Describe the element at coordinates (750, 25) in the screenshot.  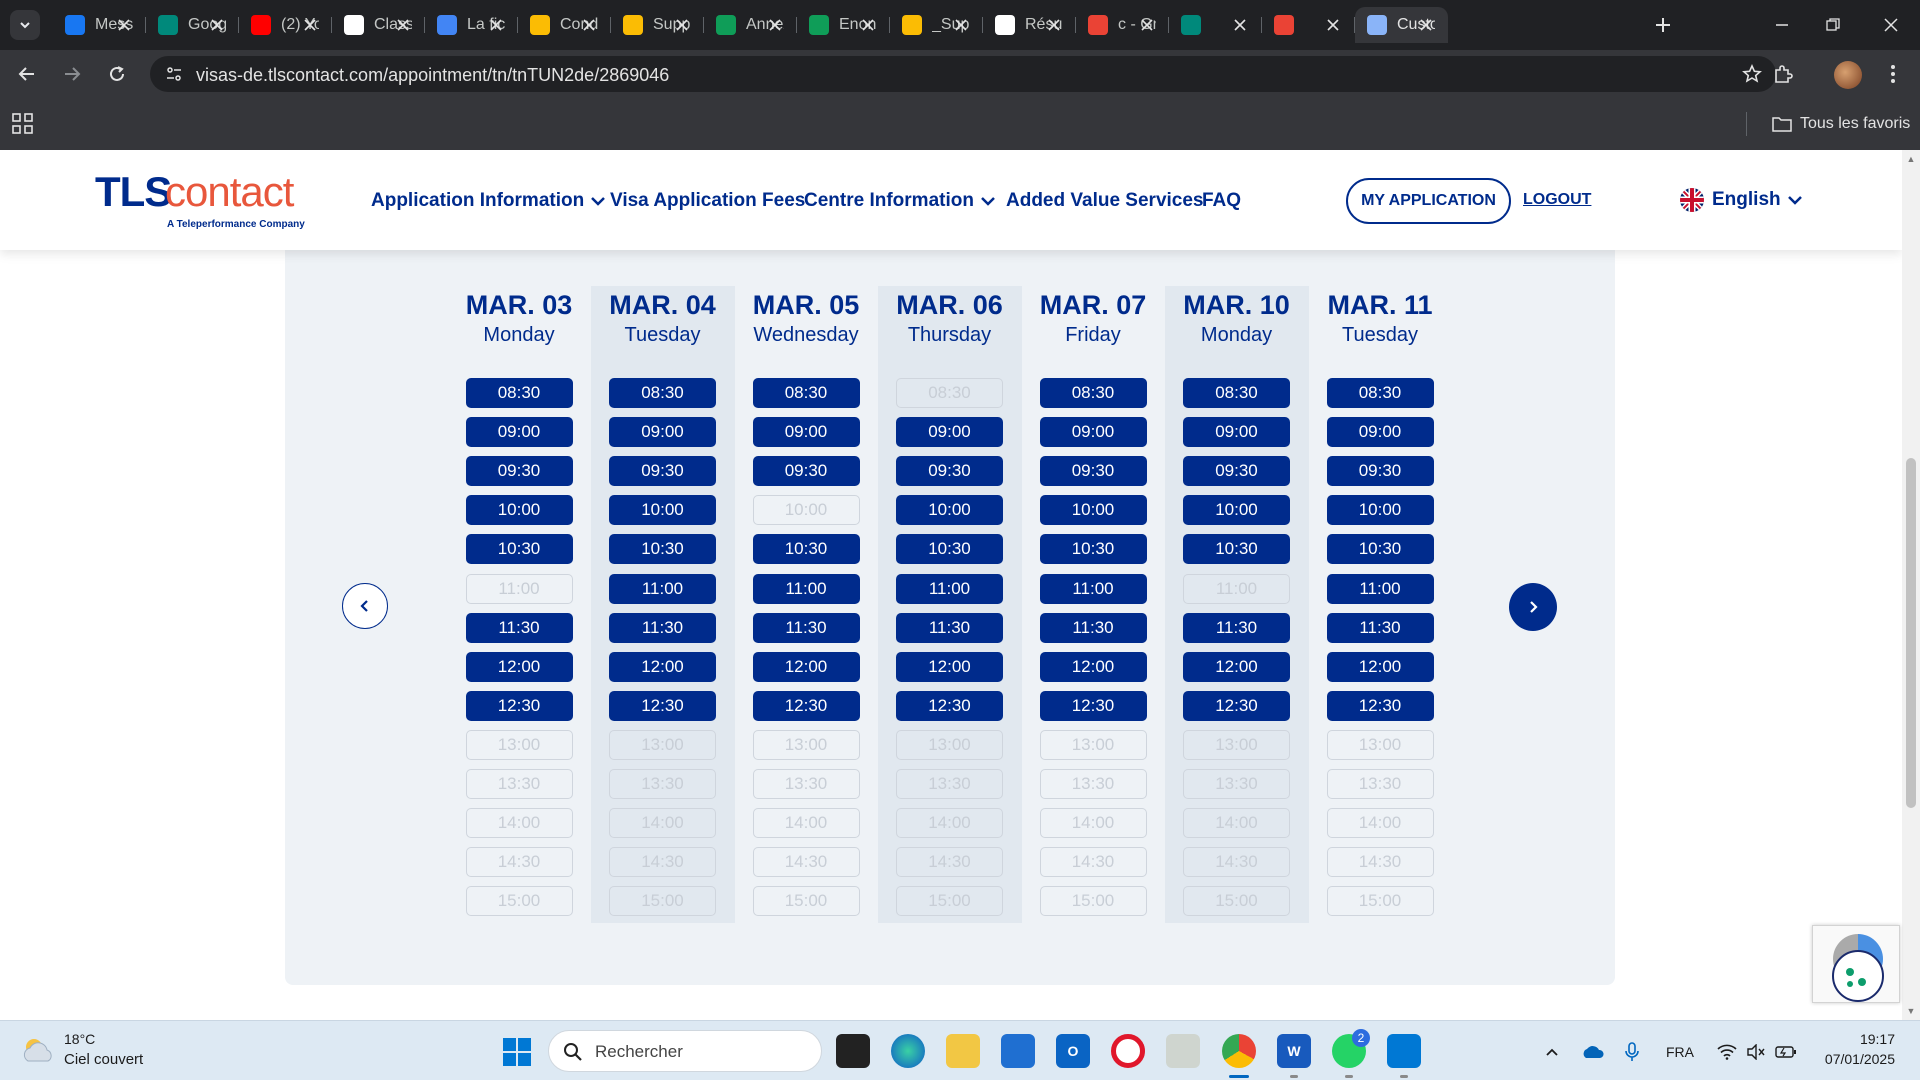
I see `browser-tab: Annexes` at that location.